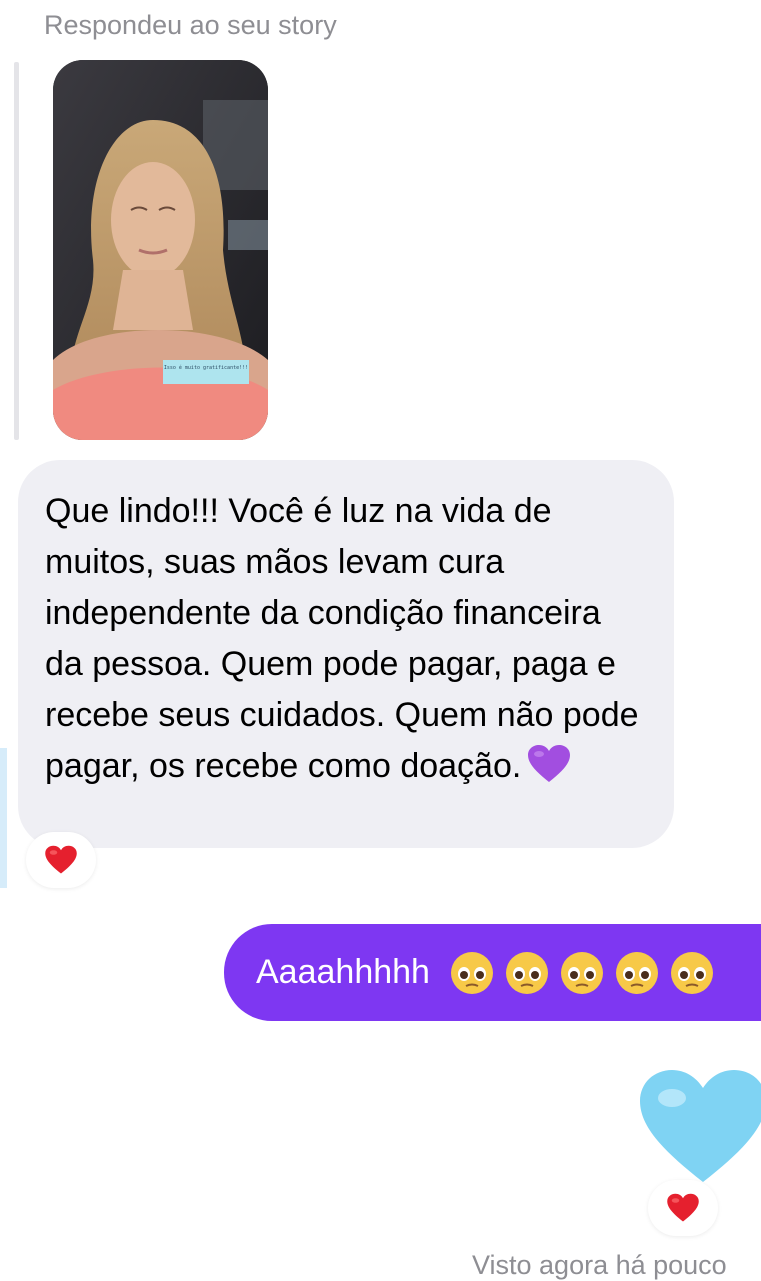 The width and height of the screenshot is (761, 1281). What do you see at coordinates (549, 764) in the screenshot?
I see `purple-heart-icon` at bounding box center [549, 764].